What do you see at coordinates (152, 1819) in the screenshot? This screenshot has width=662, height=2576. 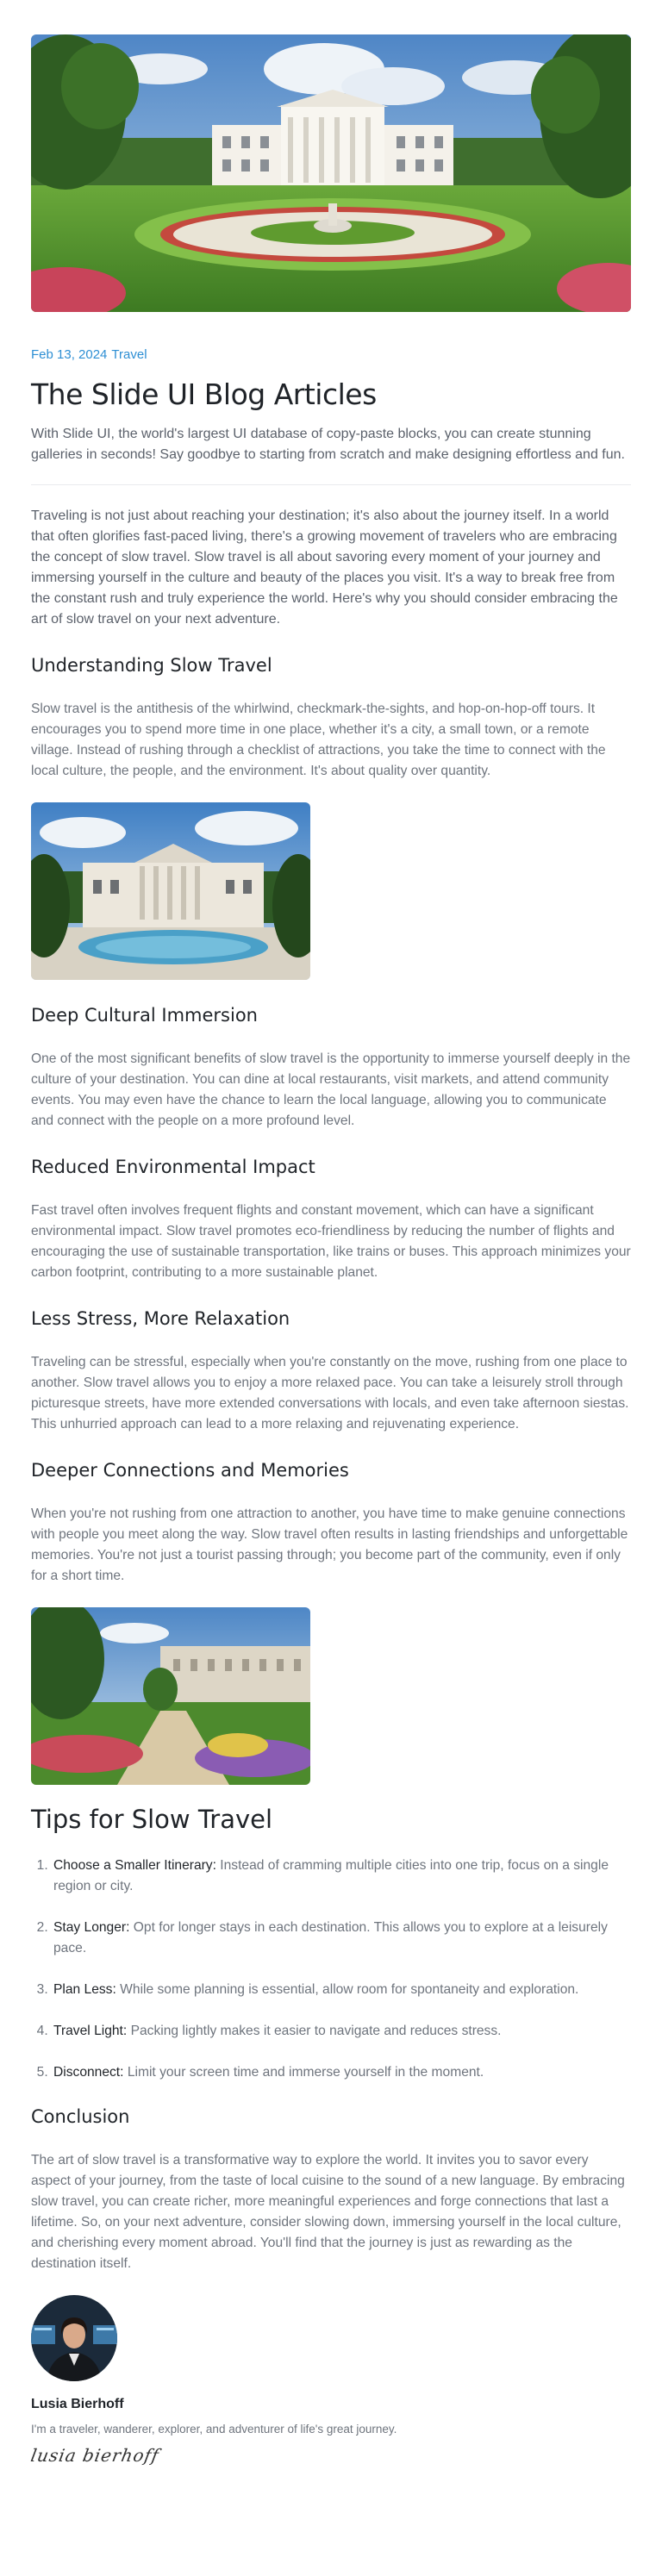 I see `tips-heading: Tips for Slow Travel` at bounding box center [152, 1819].